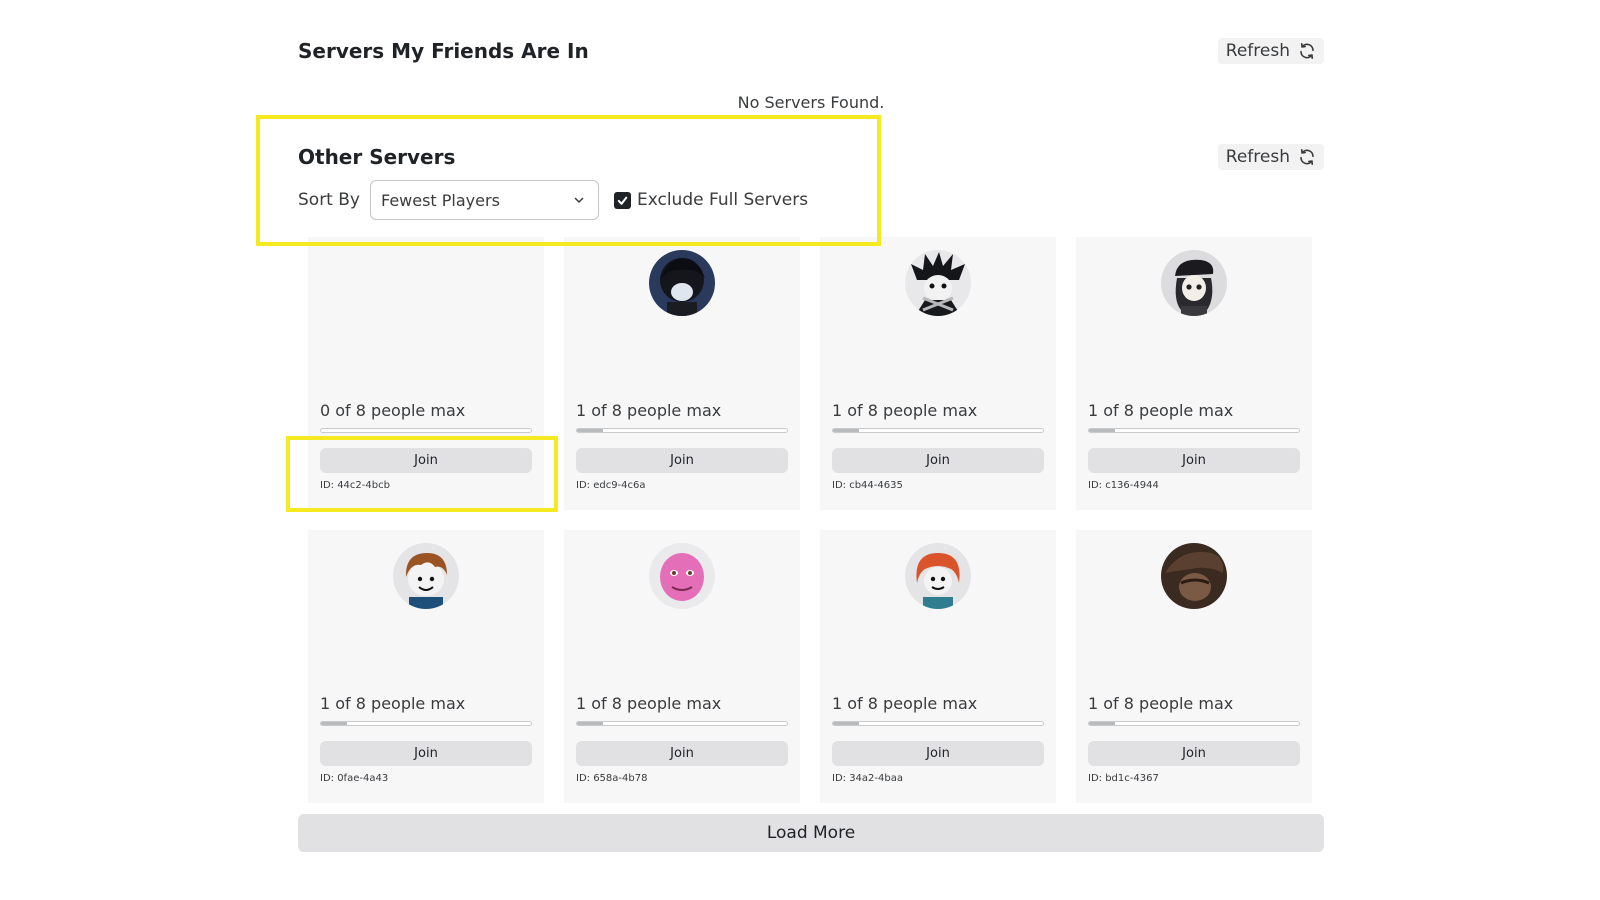 This screenshot has width=1600, height=900. I want to click on server-id: ID: 34a2-4baa, so click(867, 778).